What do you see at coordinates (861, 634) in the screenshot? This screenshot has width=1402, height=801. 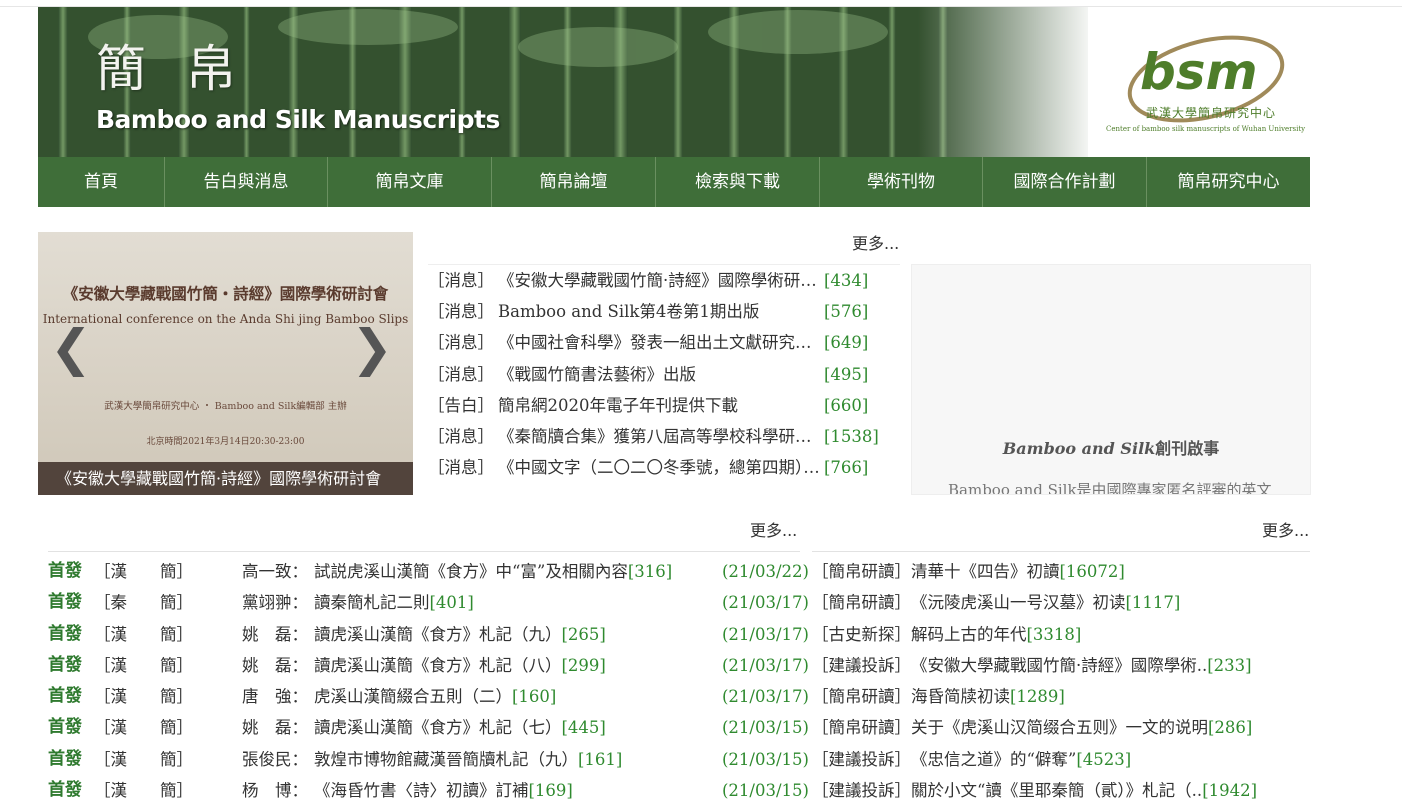 I see `forum-tag: ［古史新探］` at bounding box center [861, 634].